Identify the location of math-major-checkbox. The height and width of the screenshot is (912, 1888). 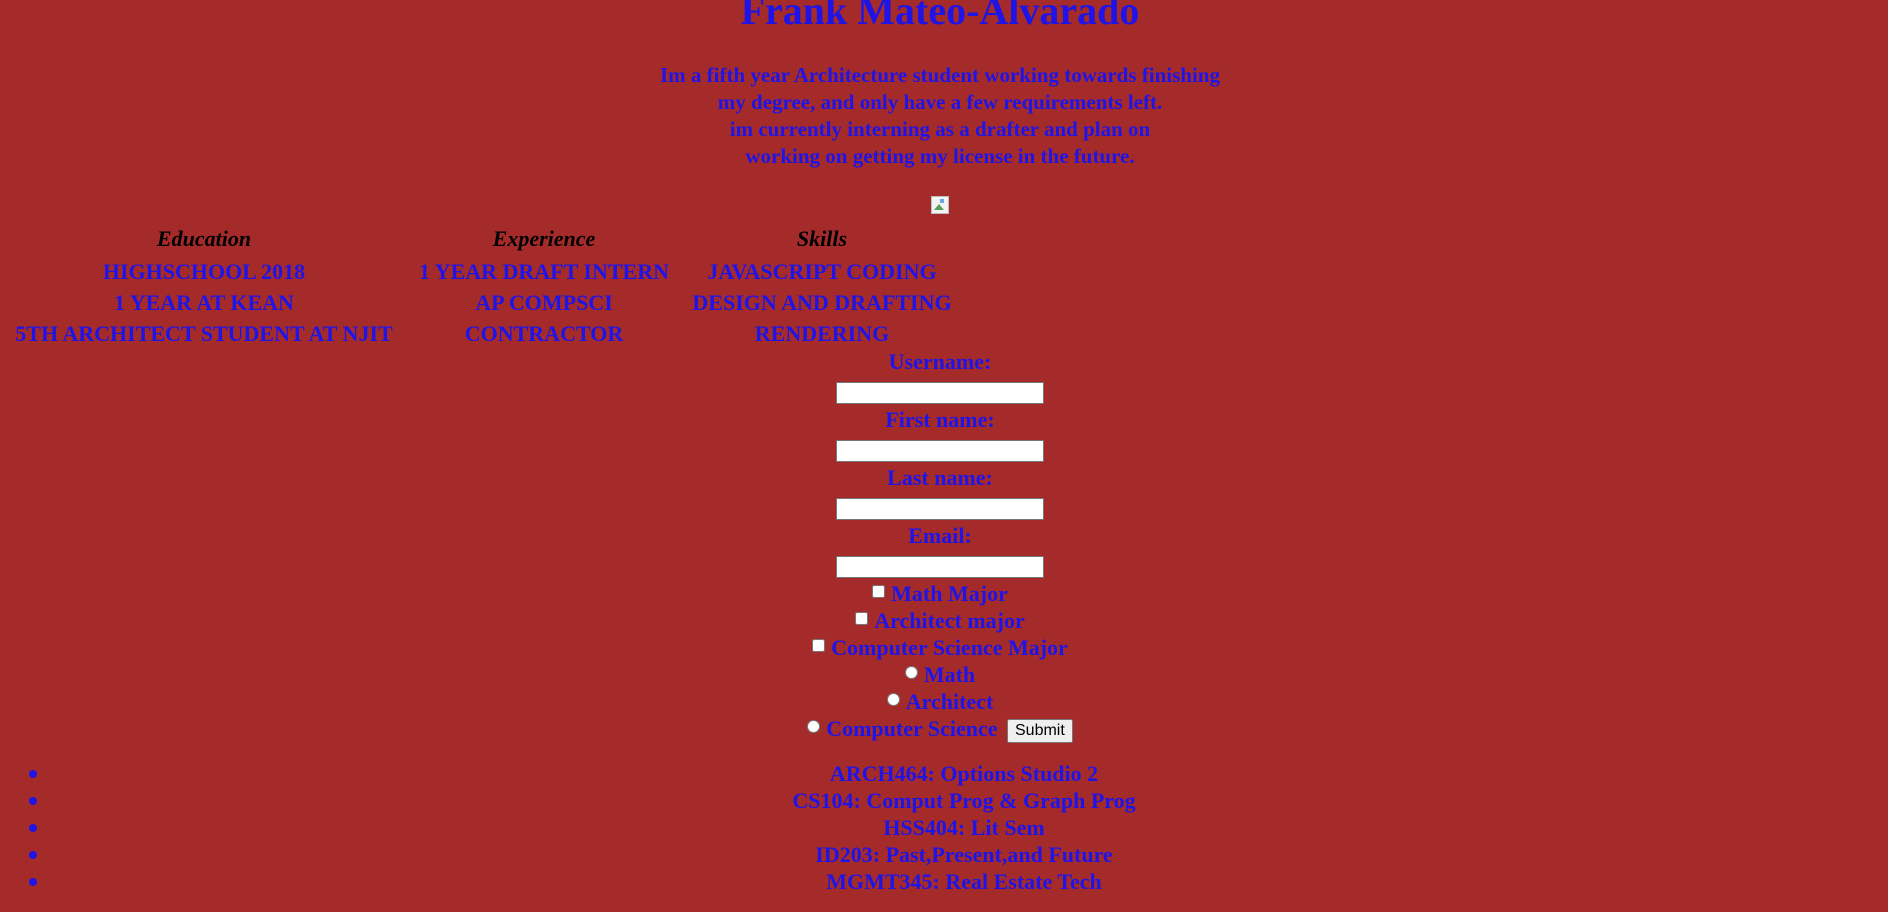
(879, 591).